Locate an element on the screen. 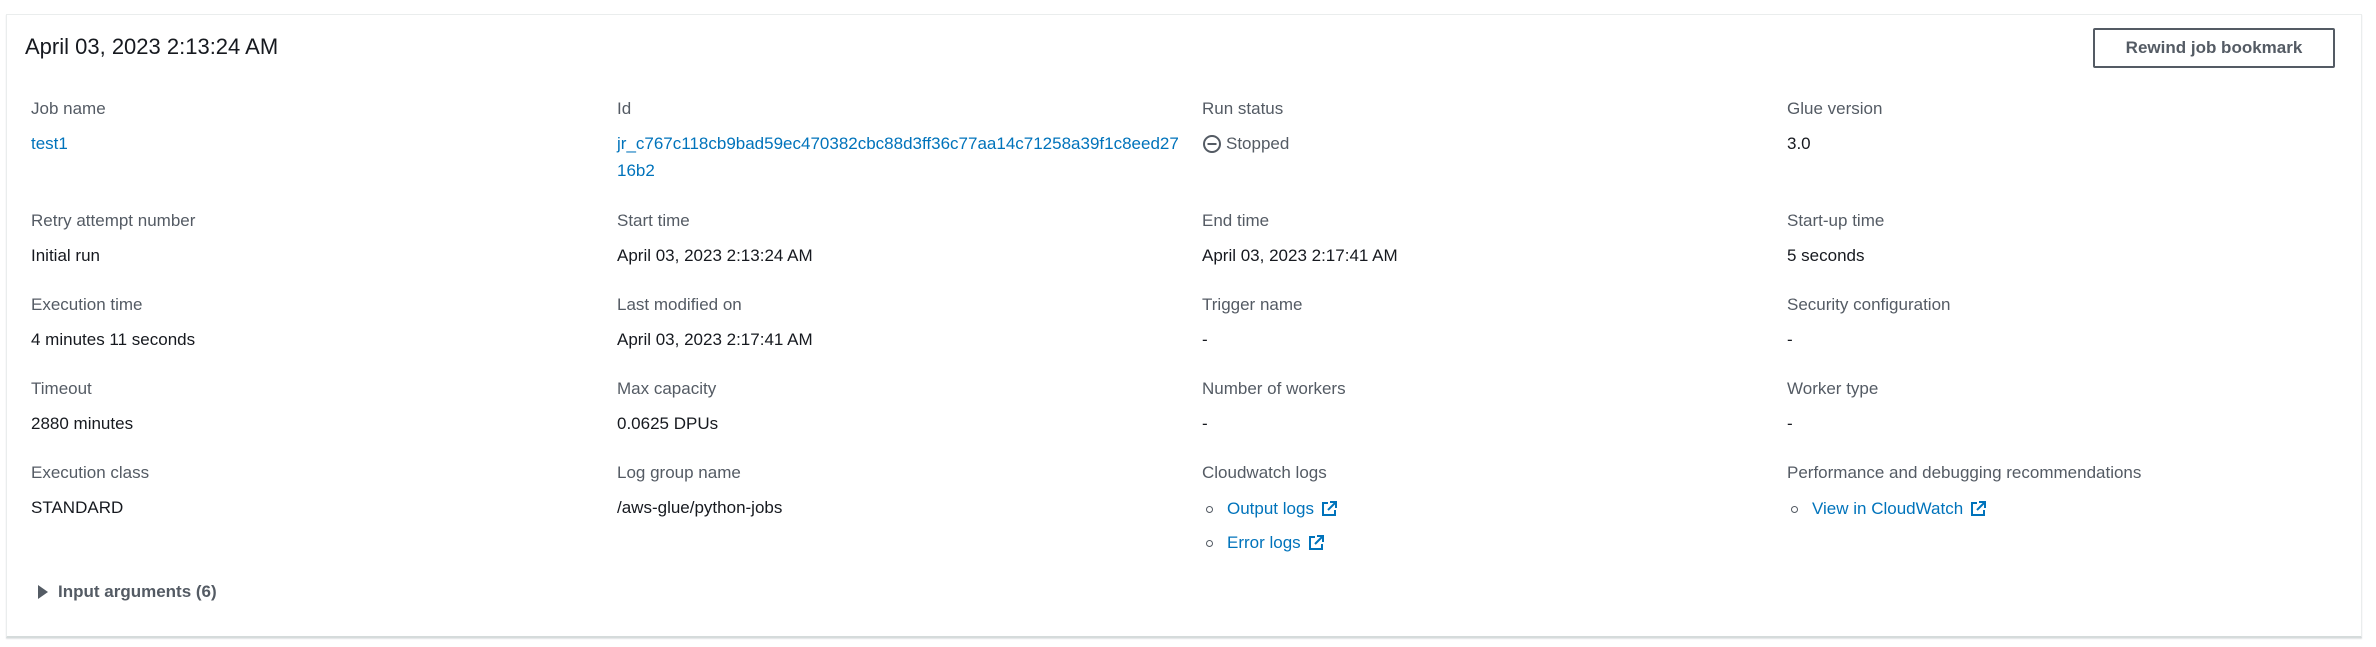 The height and width of the screenshot is (647, 2376). field-glue-version: Glue version 3.0 is located at coordinates (2067, 127).